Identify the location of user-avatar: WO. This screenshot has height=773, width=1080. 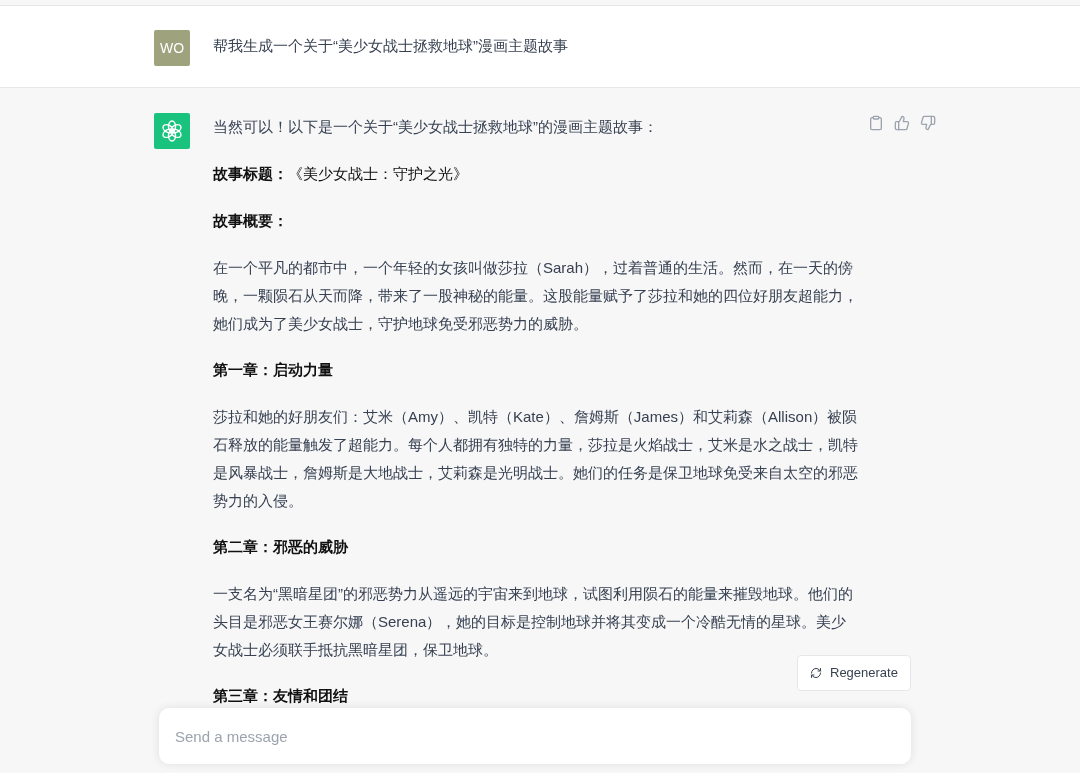
(172, 48).